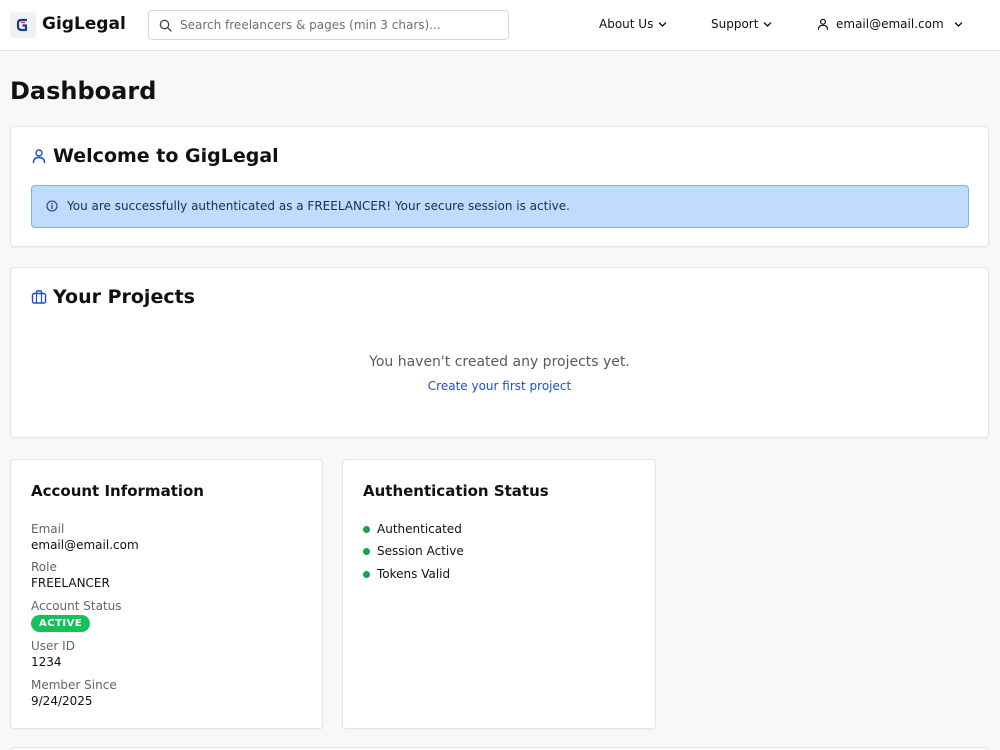  What do you see at coordinates (166, 156) in the screenshot?
I see `welcome-heading-text: Welcome to GigLegal` at bounding box center [166, 156].